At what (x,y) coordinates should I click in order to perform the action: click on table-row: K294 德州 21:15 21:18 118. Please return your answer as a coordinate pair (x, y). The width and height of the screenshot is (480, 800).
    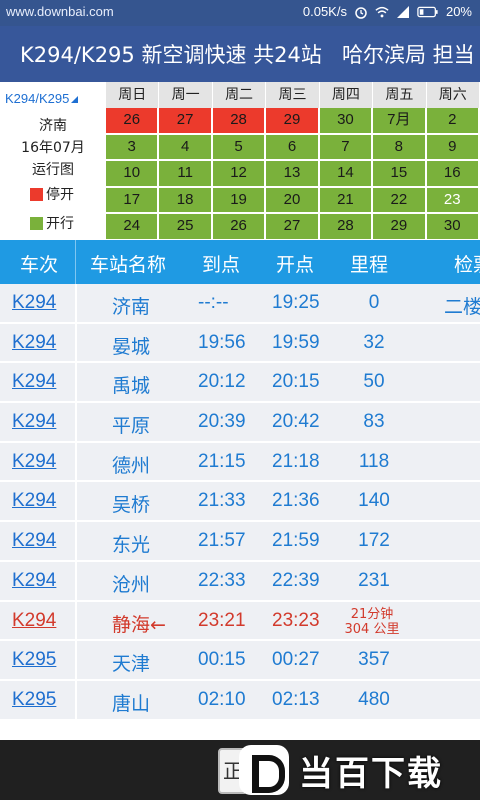
    Looking at the image, I should click on (240, 462).